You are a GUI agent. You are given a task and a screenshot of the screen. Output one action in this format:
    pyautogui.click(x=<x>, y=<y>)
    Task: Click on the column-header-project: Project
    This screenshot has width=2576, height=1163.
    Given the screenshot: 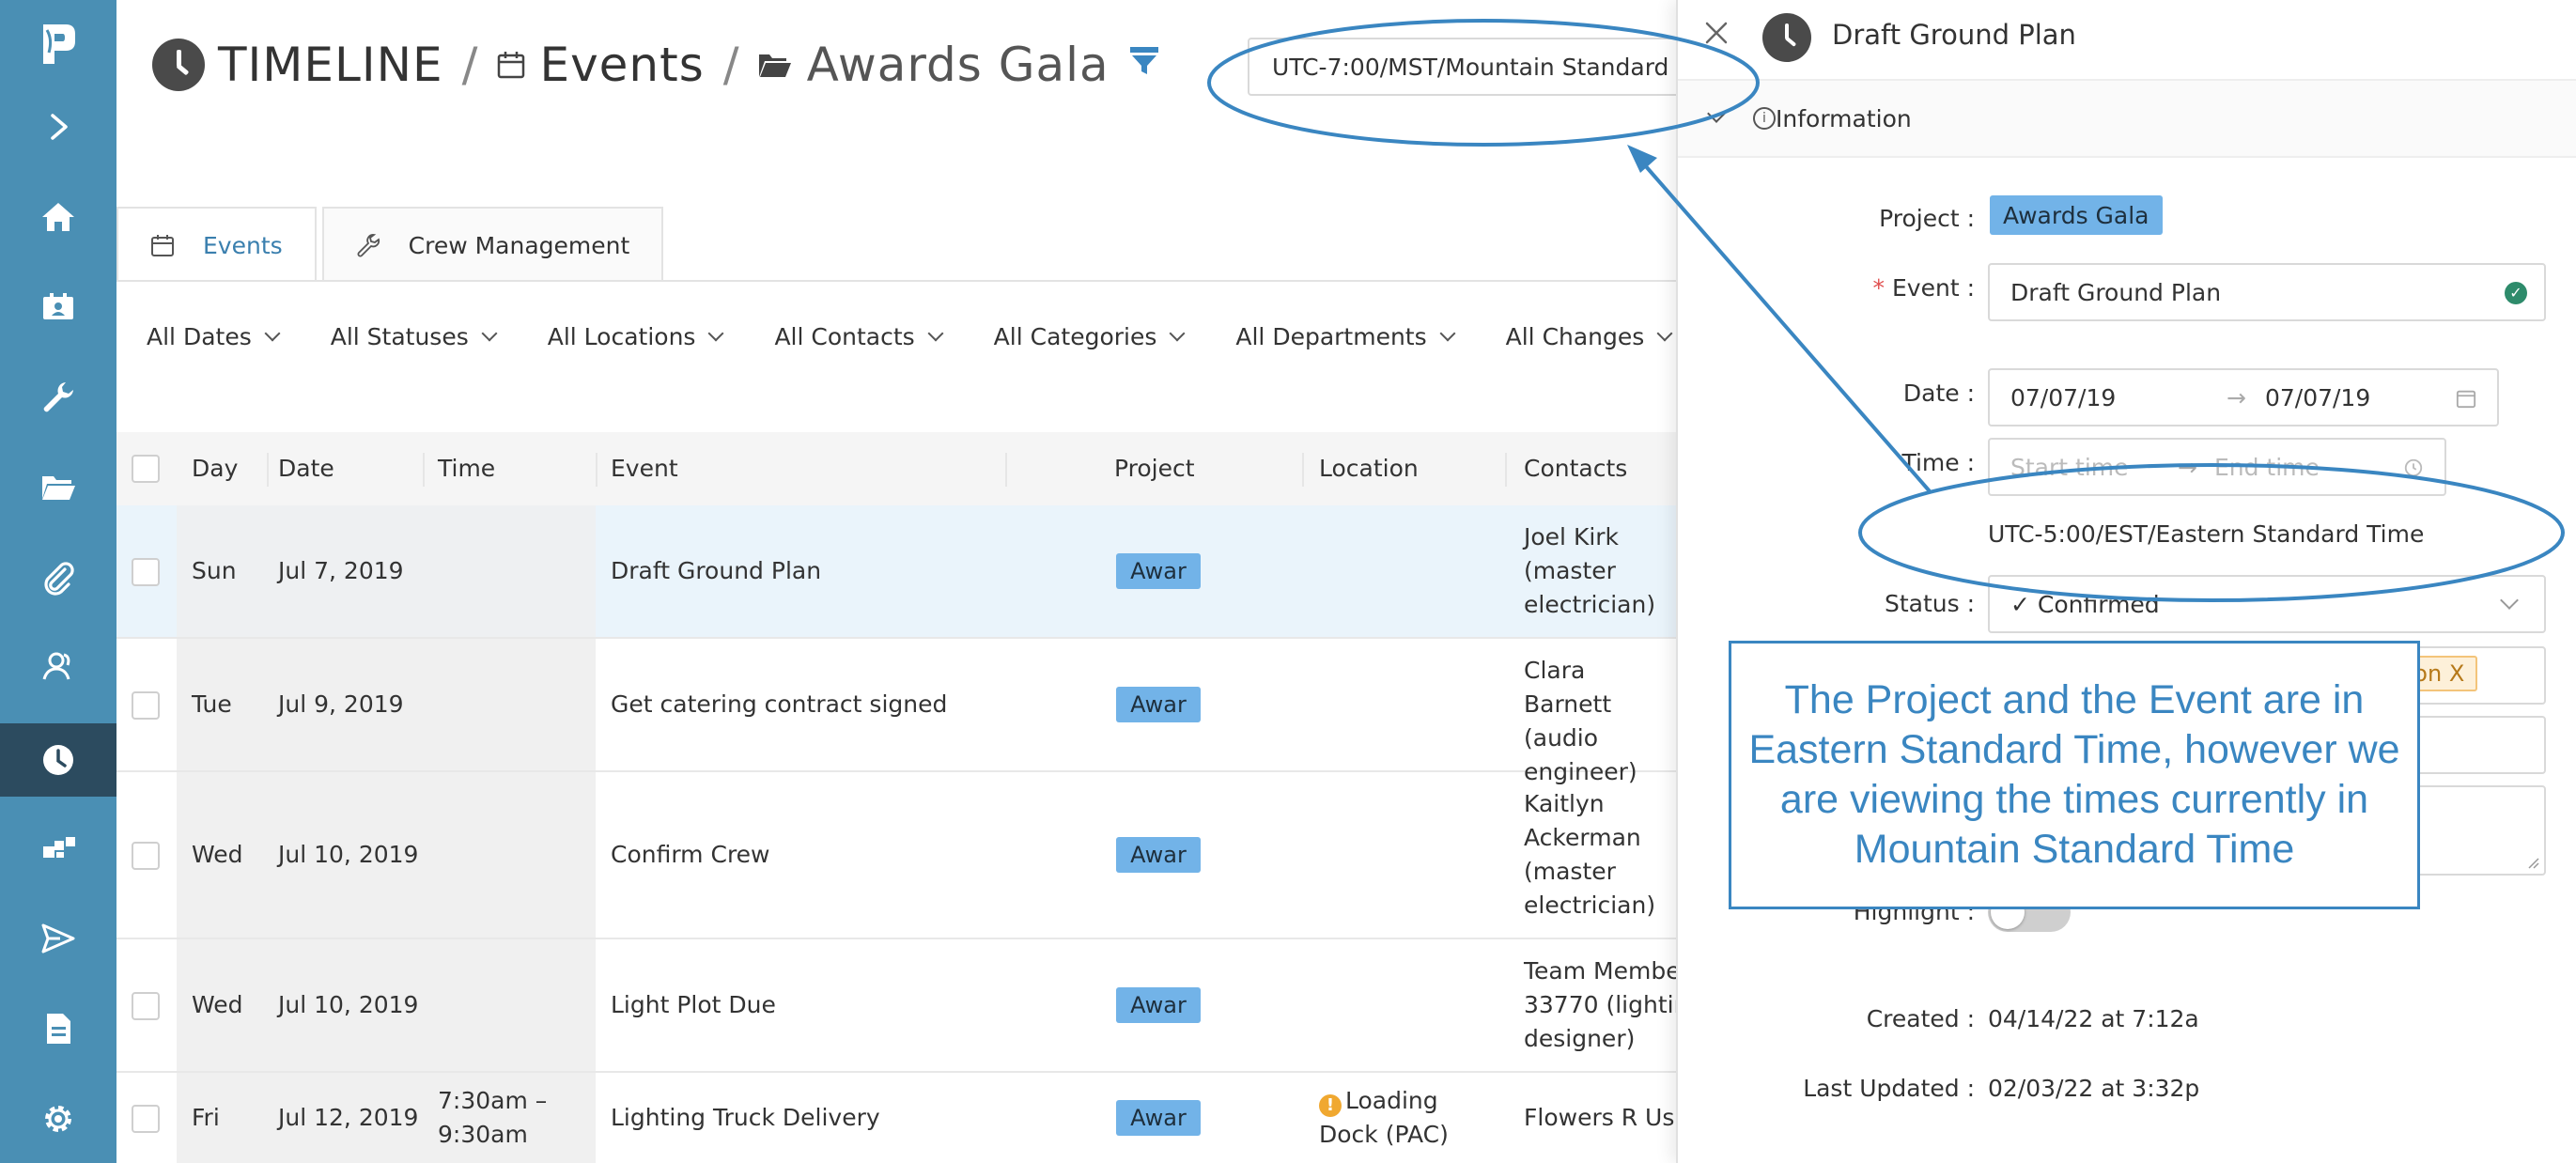 What is the action you would take?
    pyautogui.click(x=1155, y=469)
    